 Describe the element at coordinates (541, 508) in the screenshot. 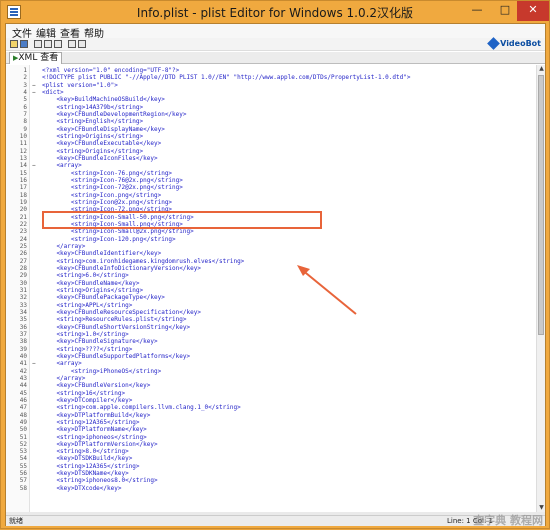

I see `scroll-down-icon: ▼` at that location.